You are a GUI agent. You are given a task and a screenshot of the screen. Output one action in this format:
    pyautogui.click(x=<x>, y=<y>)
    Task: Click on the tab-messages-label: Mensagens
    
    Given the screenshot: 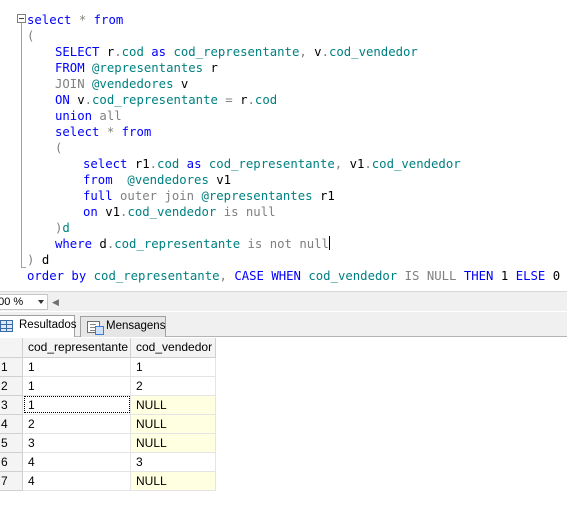 What is the action you would take?
    pyautogui.click(x=136, y=326)
    